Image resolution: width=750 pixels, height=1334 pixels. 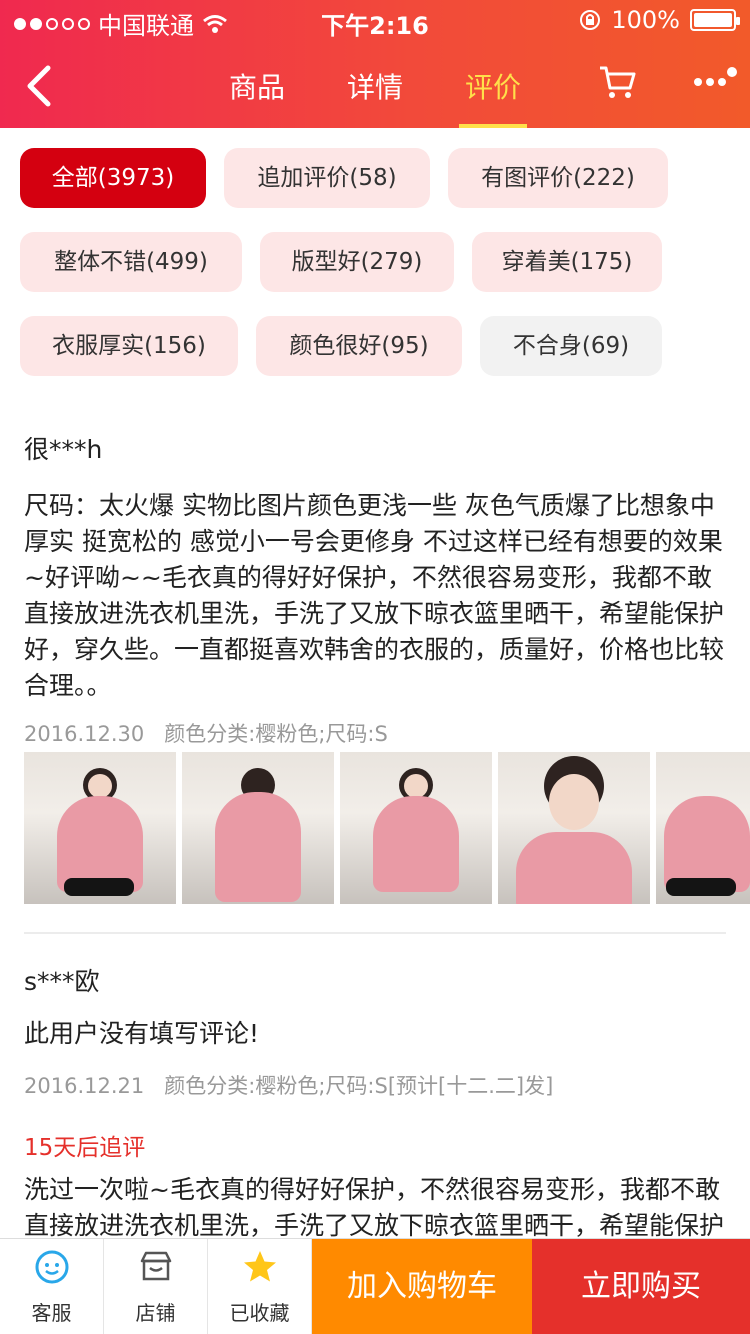 What do you see at coordinates (63, 449) in the screenshot?
I see `review-username: 很***h` at bounding box center [63, 449].